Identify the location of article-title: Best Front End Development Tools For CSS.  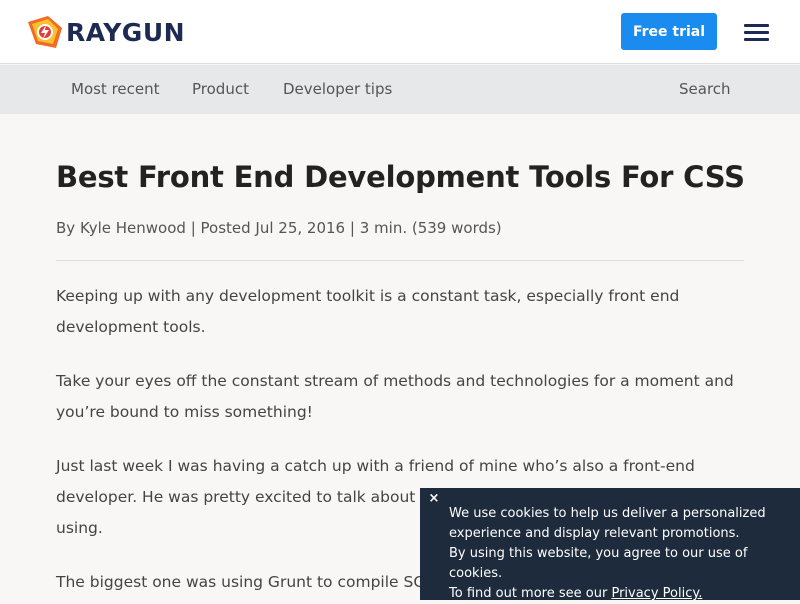
(400, 177).